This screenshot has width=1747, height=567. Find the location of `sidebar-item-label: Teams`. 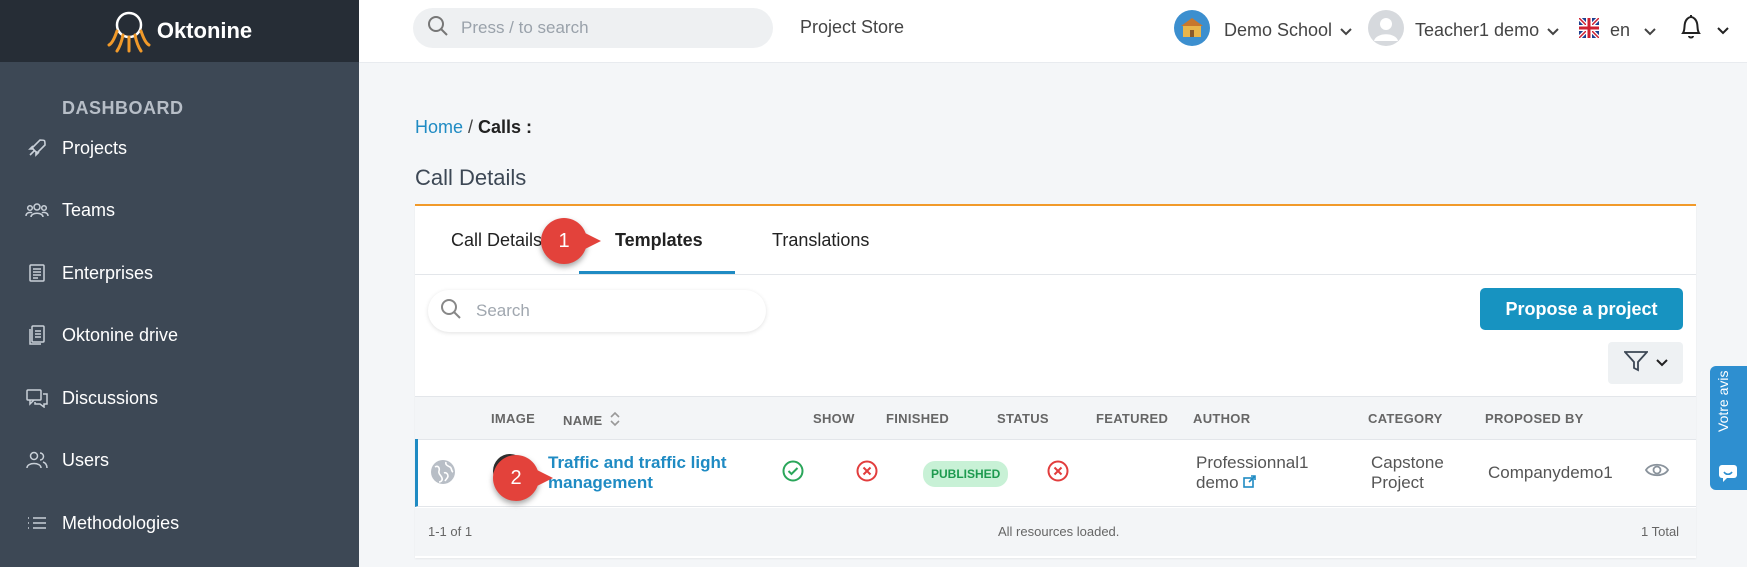

sidebar-item-label: Teams is located at coordinates (89, 209).